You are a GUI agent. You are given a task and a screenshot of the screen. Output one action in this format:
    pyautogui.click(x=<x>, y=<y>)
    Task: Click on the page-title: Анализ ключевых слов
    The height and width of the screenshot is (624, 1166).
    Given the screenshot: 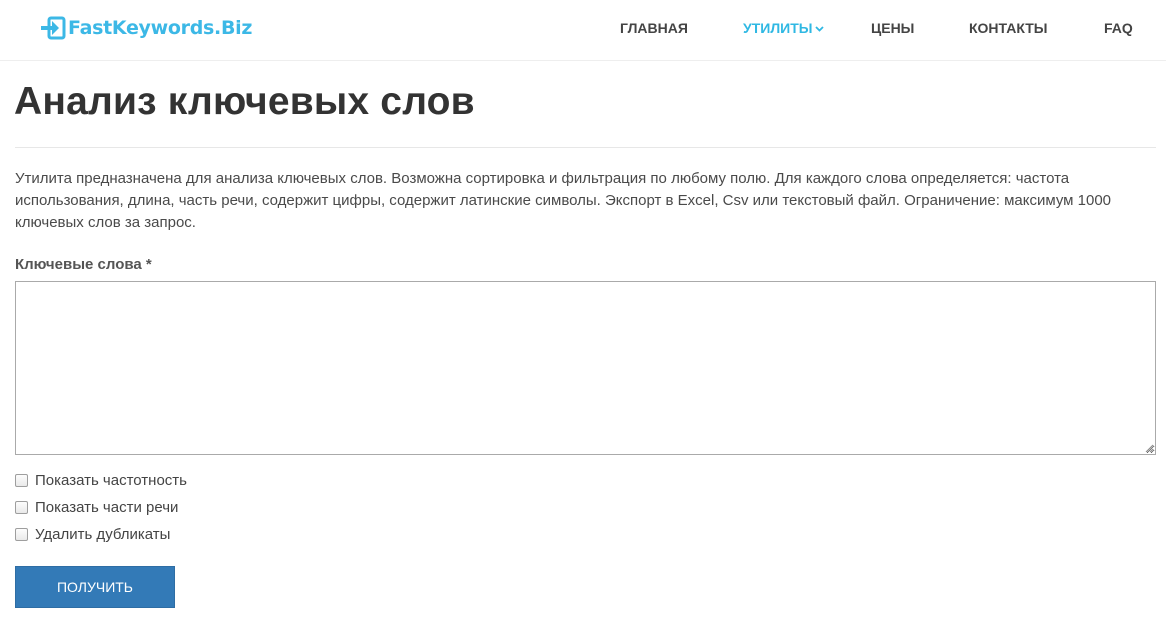 What is the action you would take?
    pyautogui.click(x=244, y=101)
    